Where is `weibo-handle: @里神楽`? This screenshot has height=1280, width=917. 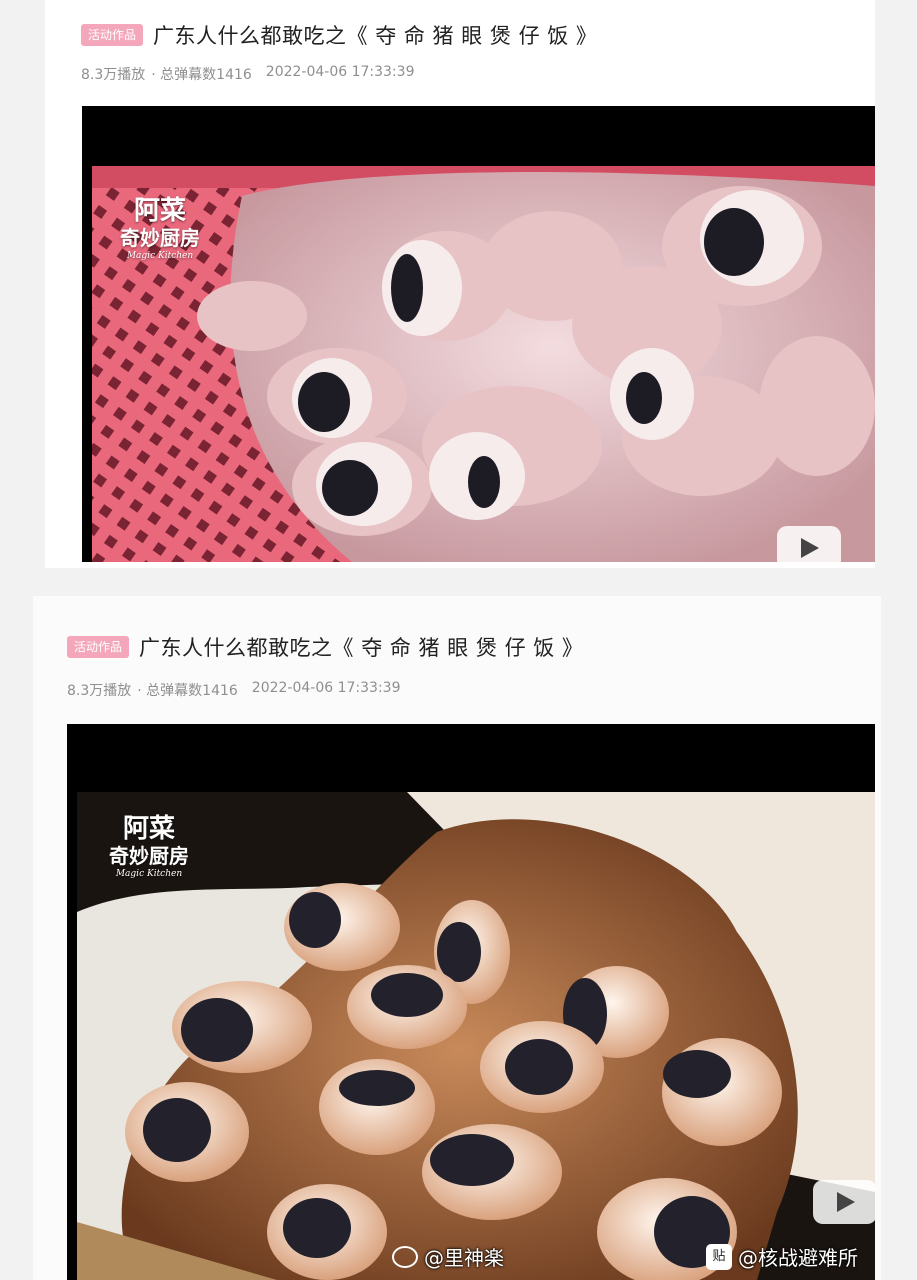 weibo-handle: @里神楽 is located at coordinates (464, 1258).